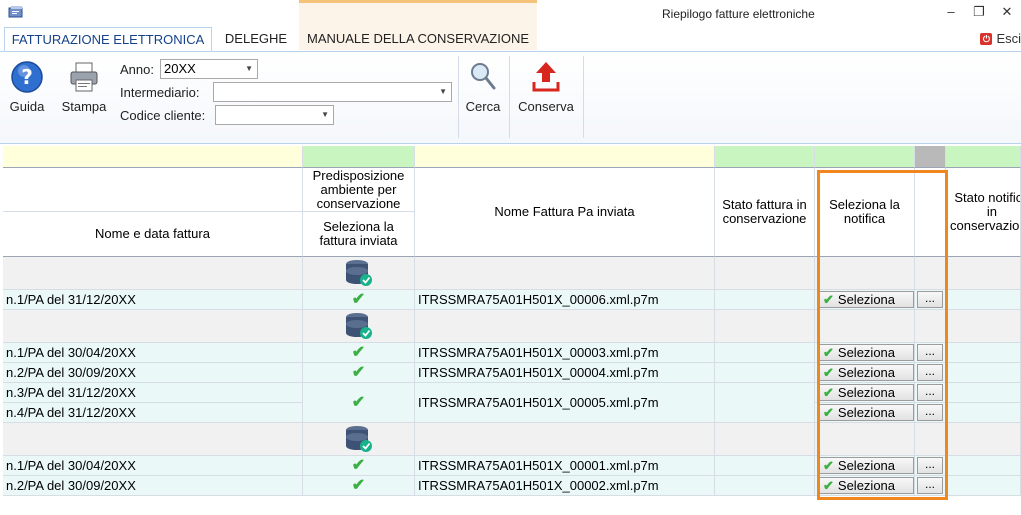 The height and width of the screenshot is (515, 1021). I want to click on minimize-button: –, so click(951, 12).